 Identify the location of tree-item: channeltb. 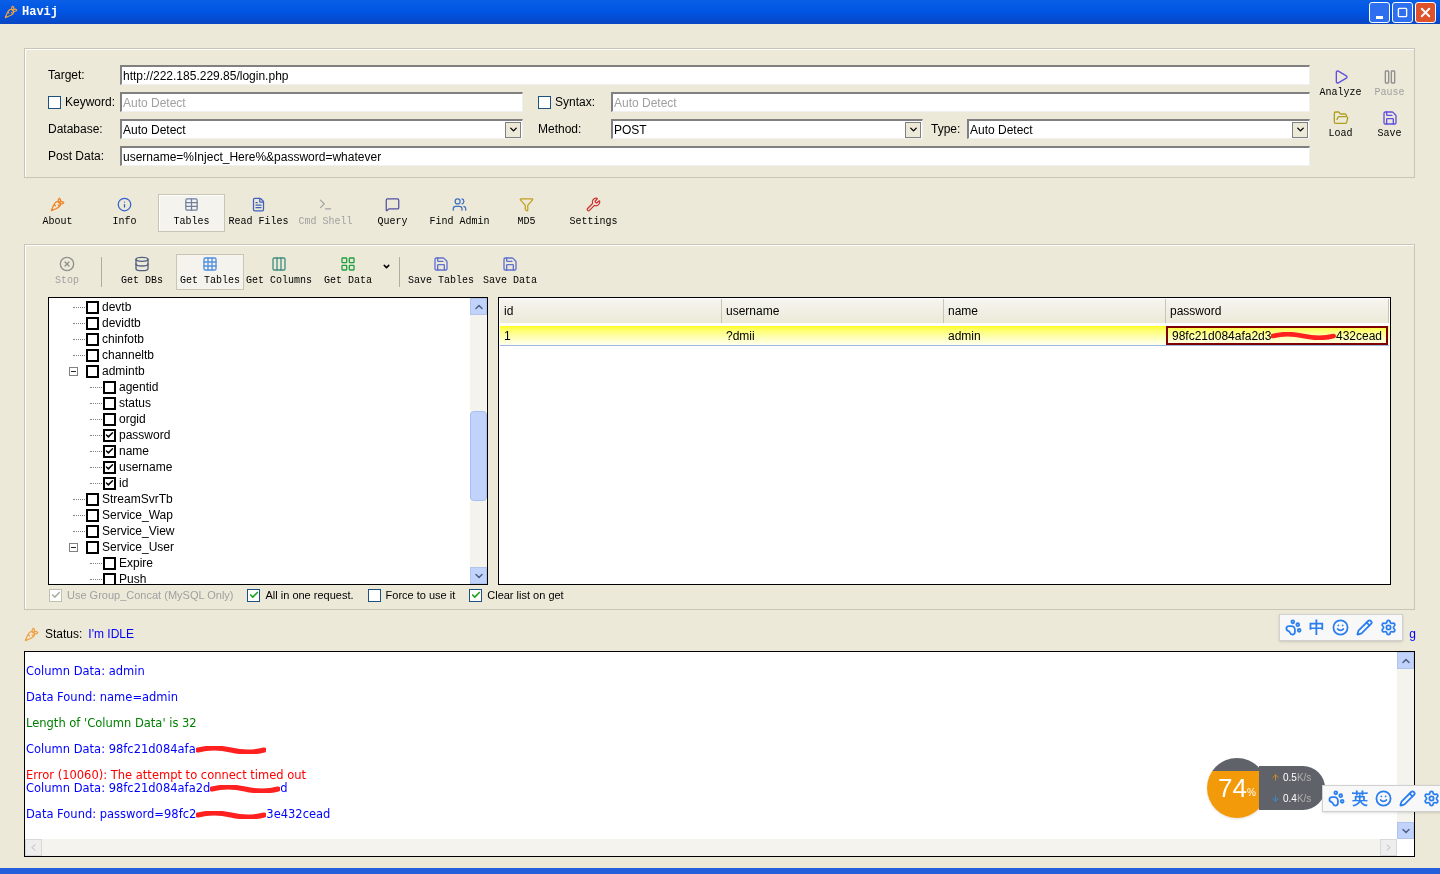
(128, 355).